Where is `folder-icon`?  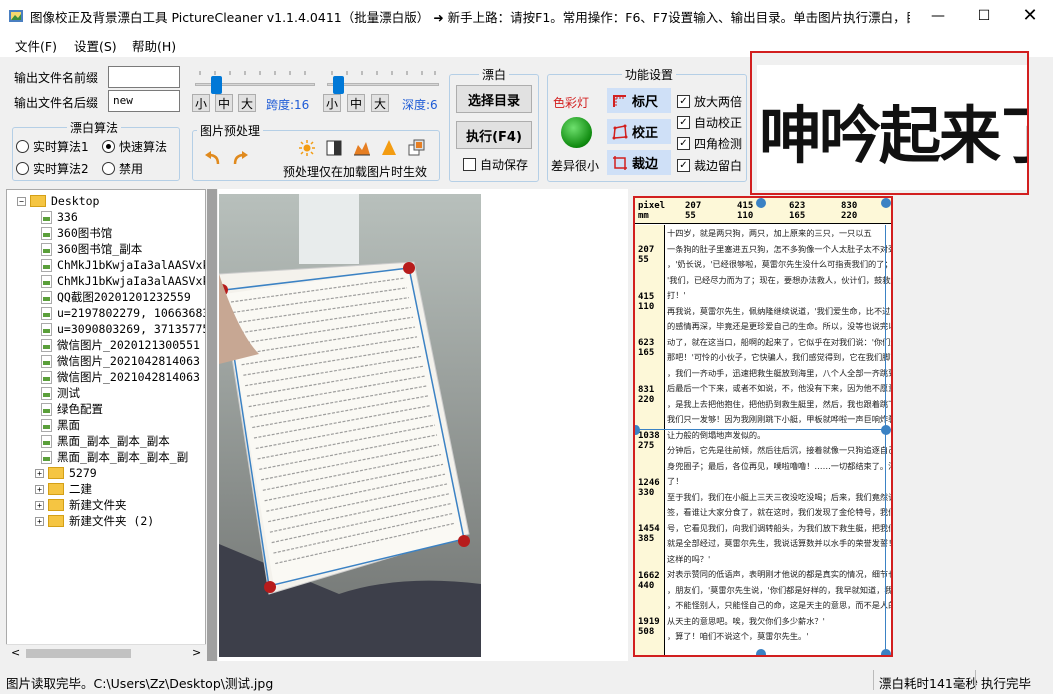
folder-icon is located at coordinates (56, 505).